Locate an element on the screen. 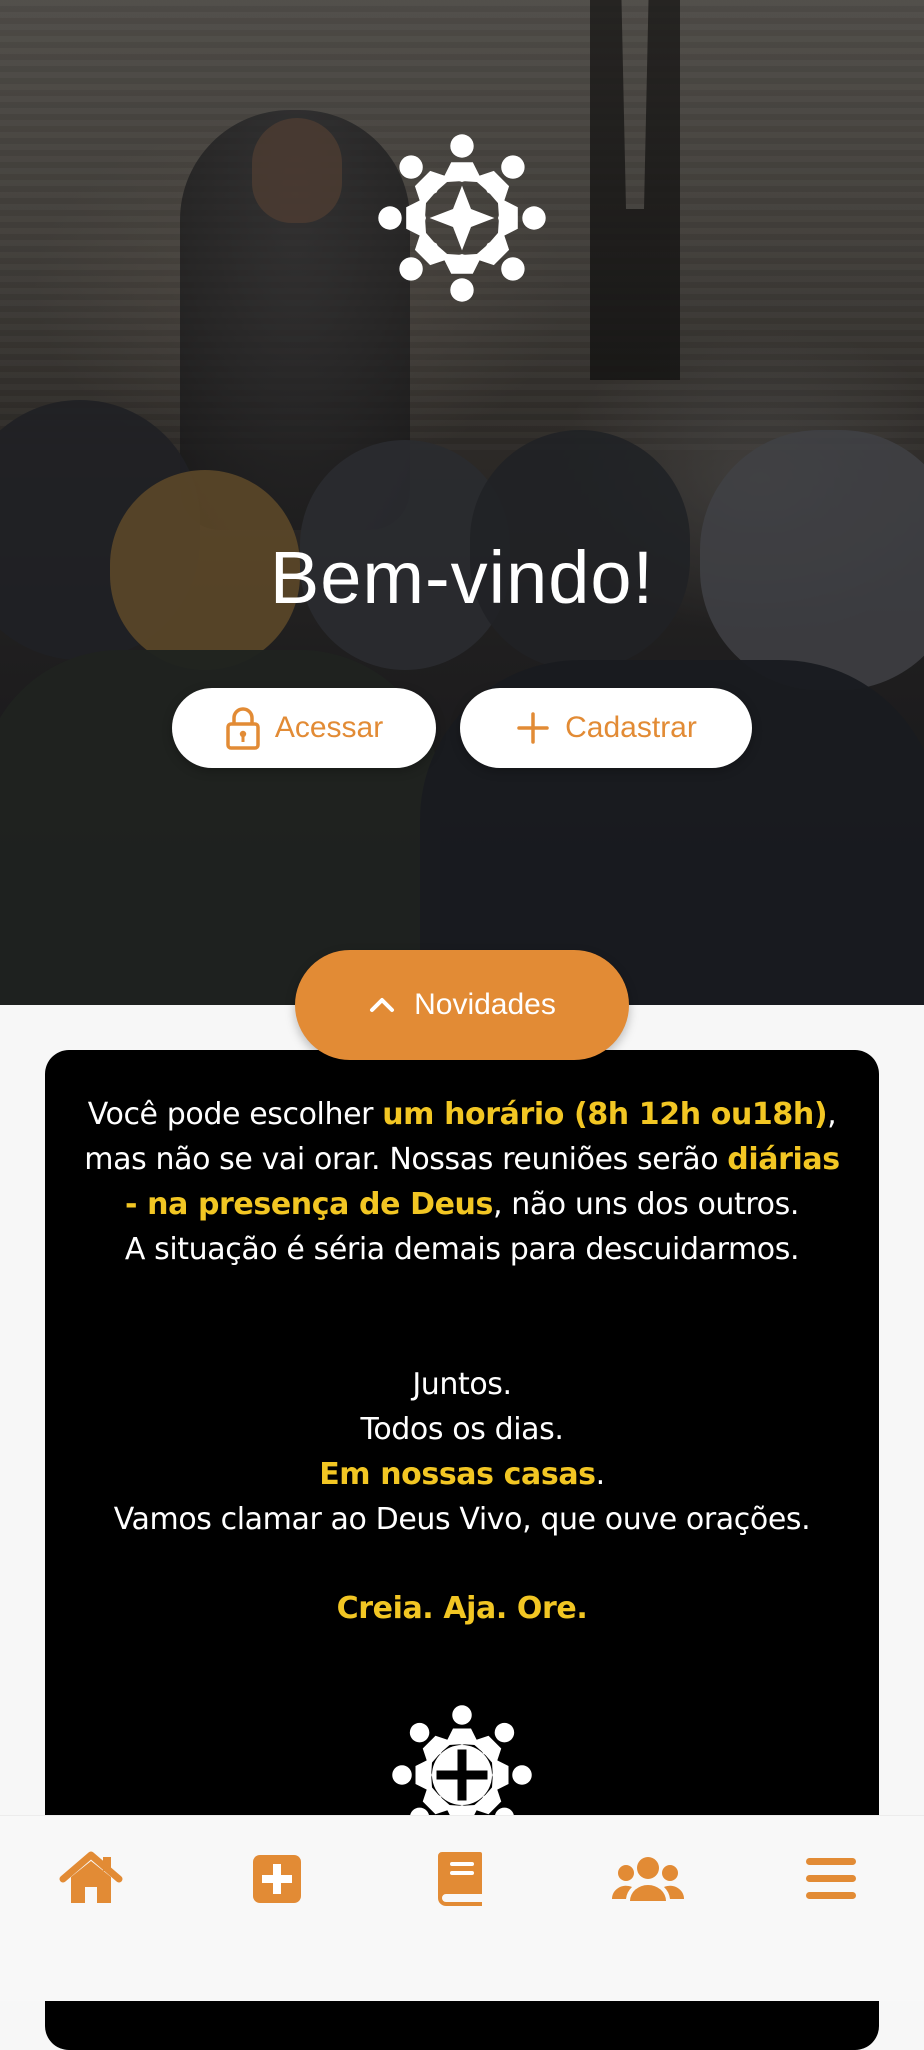 This screenshot has height=2050, width=924. news-text-segment: , is located at coordinates (832, 1114).